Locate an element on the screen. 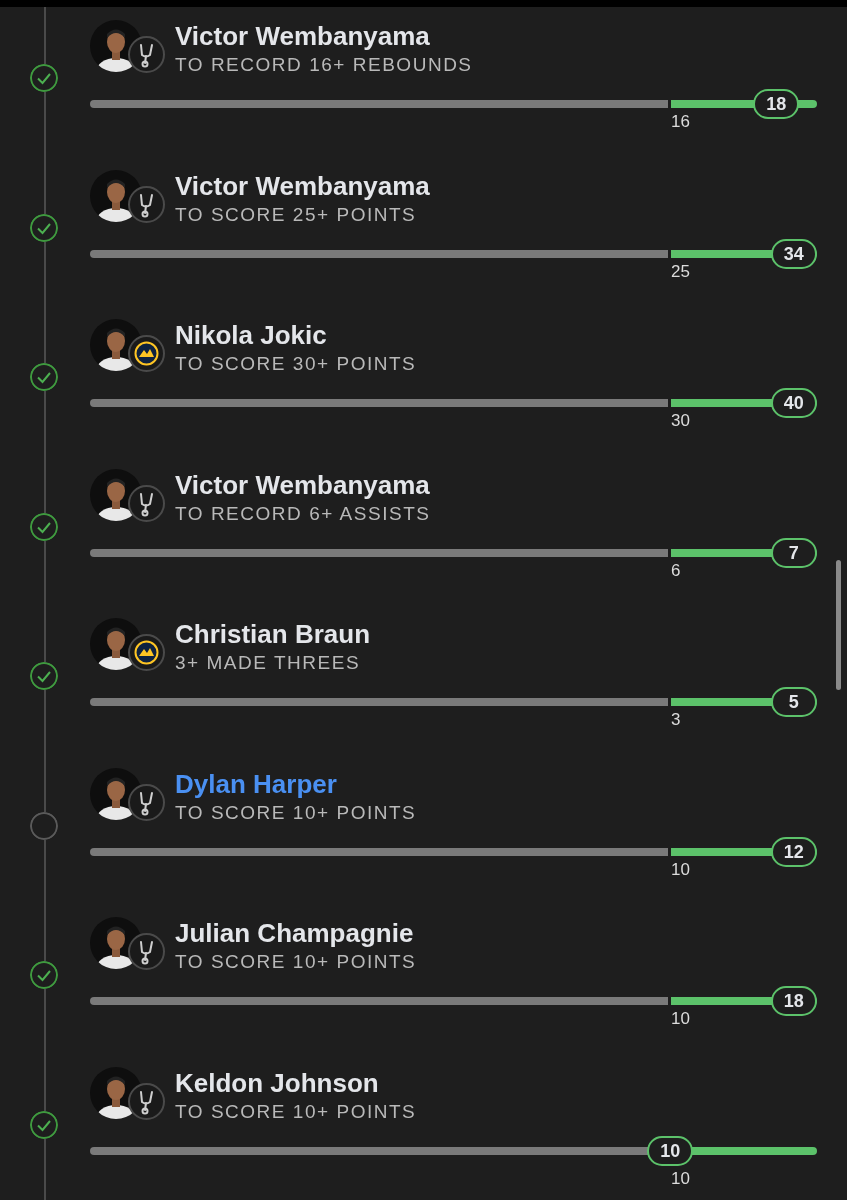  player-name: Nikola Jokic is located at coordinates (251, 335).